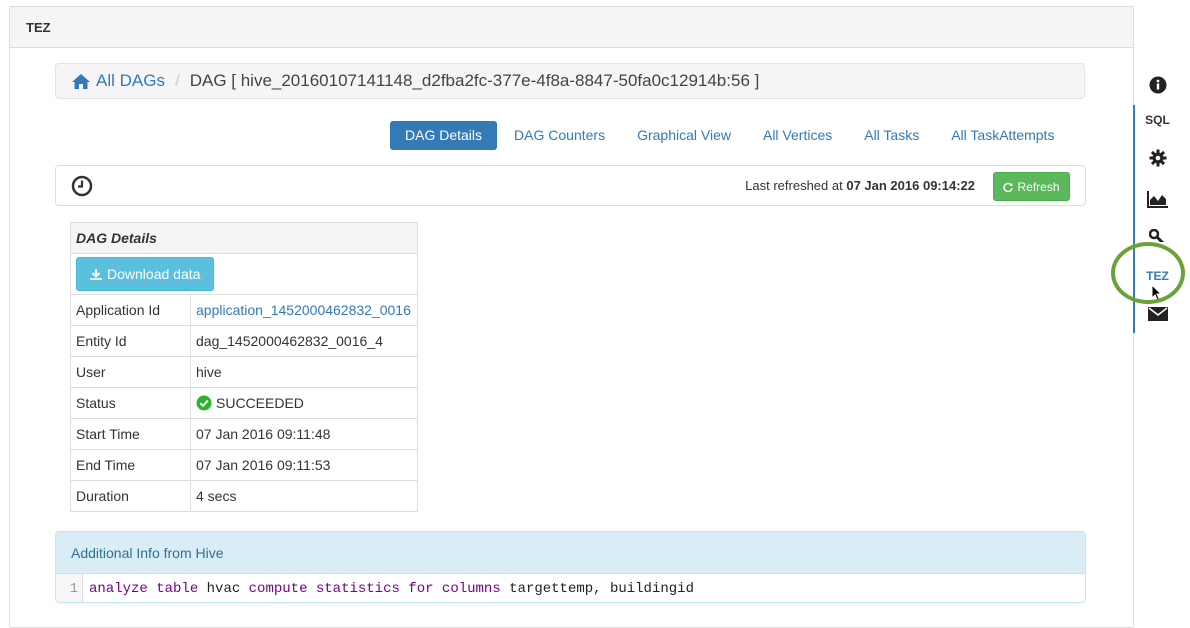 The width and height of the screenshot is (1190, 628). I want to click on refresh-icon, so click(1008, 187).